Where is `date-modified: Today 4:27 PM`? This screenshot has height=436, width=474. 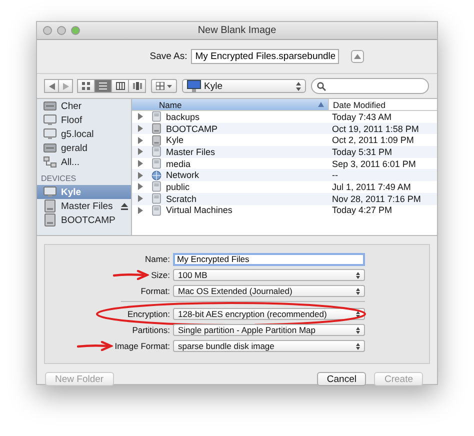
date-modified: Today 4:27 PM is located at coordinates (361, 210).